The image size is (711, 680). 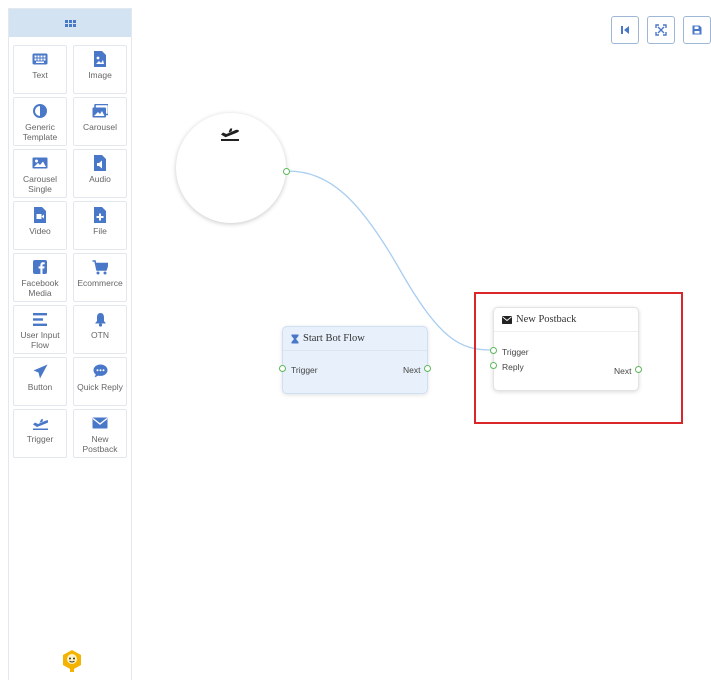 What do you see at coordinates (100, 319) in the screenshot?
I see `bell-icon` at bounding box center [100, 319].